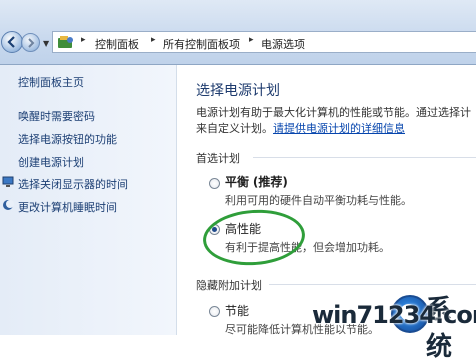 The height and width of the screenshot is (363, 476). I want to click on plan-suffix: (推荐), so click(270, 182).